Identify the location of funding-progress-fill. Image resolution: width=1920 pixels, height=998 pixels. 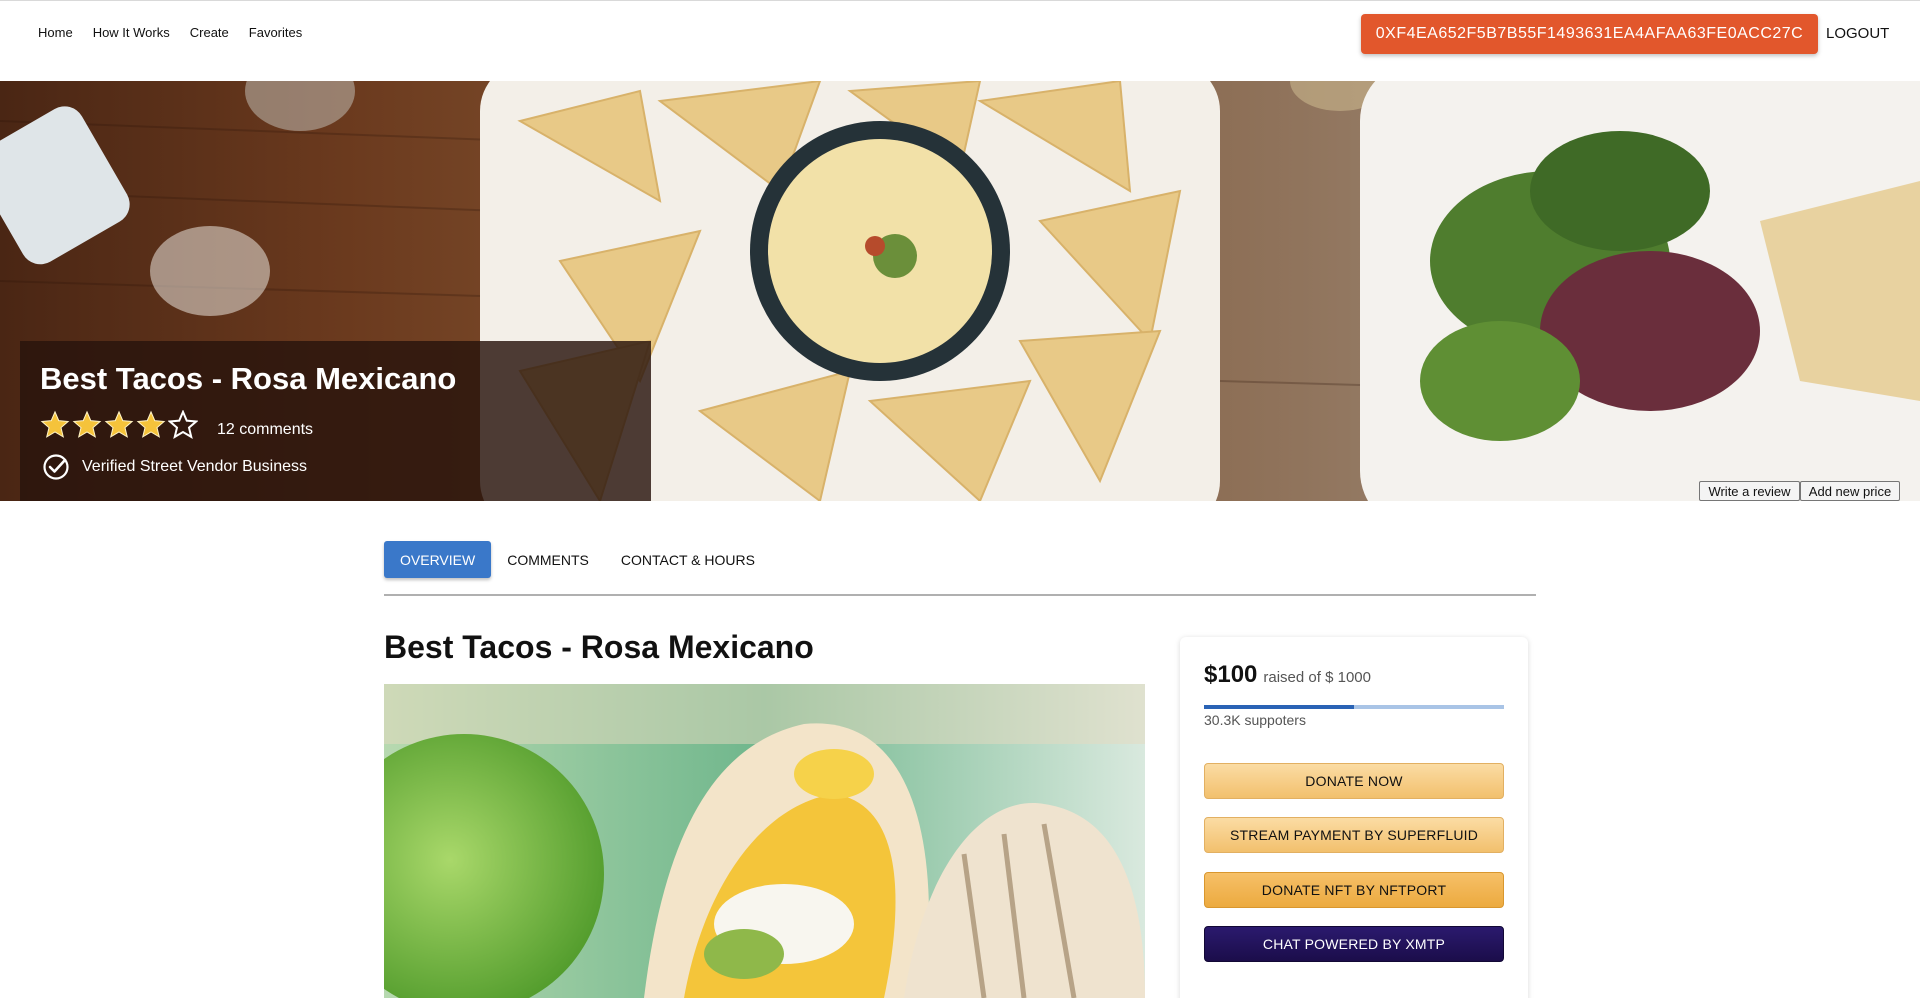
(1279, 707).